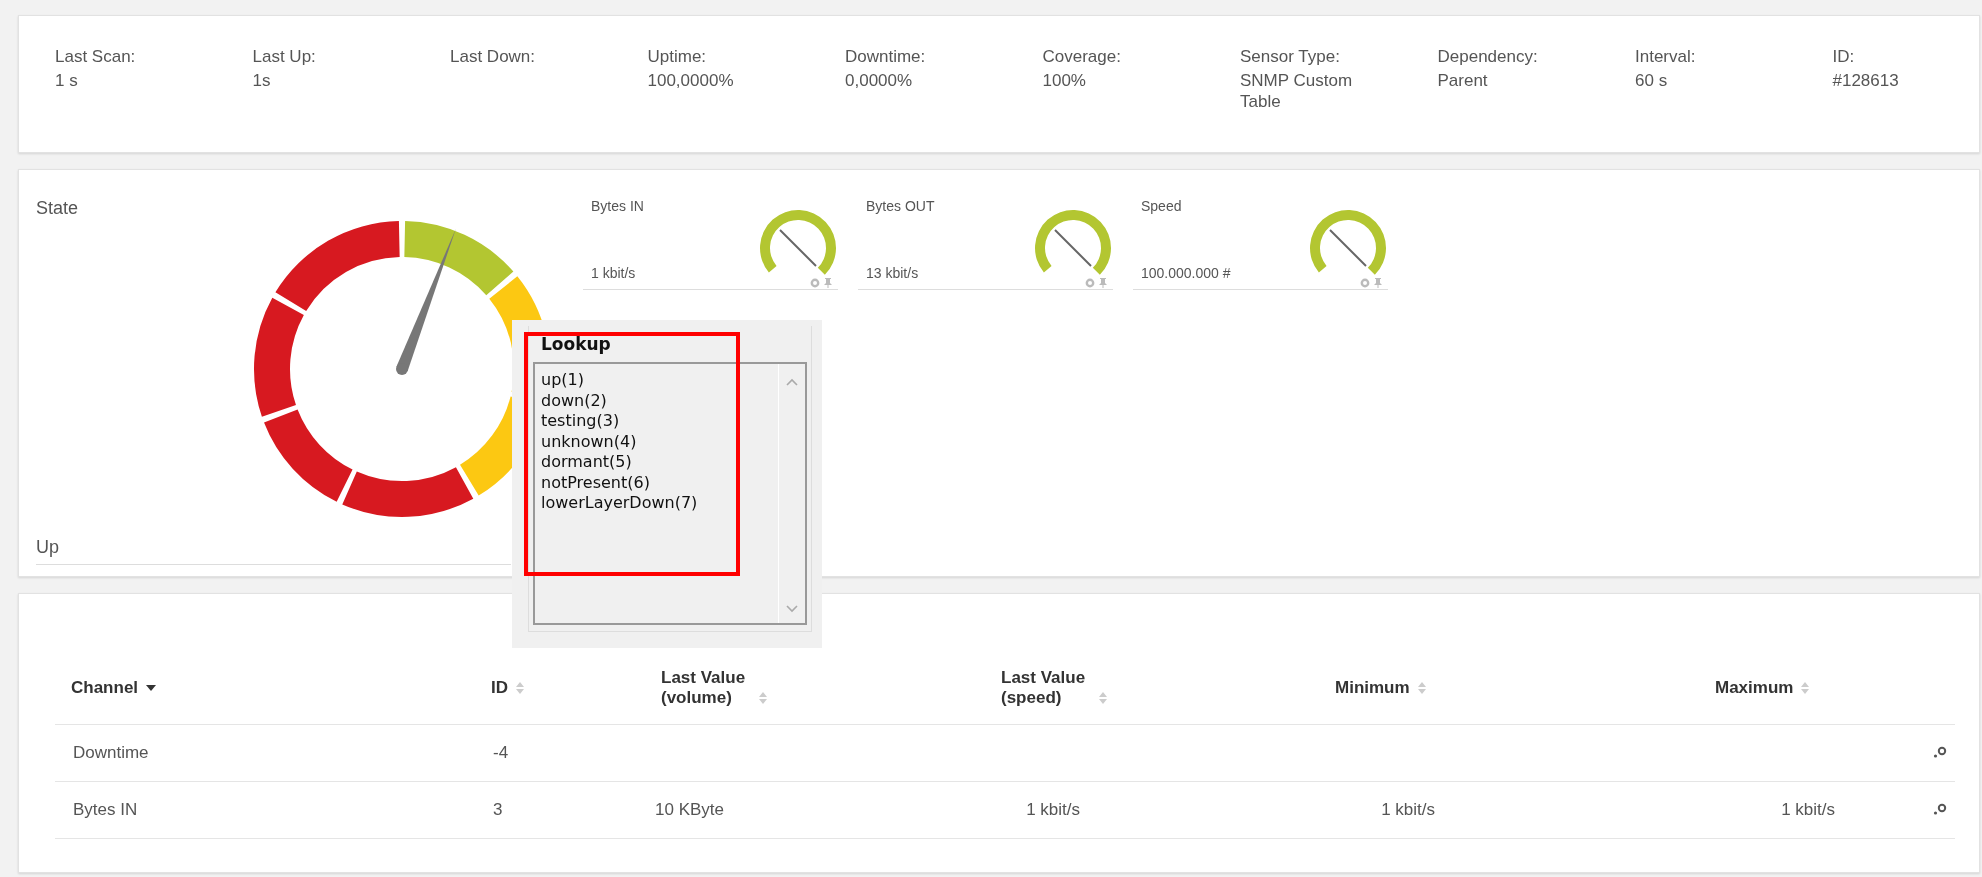  What do you see at coordinates (1297, 91) in the screenshot?
I see `info-value: SNMP Custom Table` at bounding box center [1297, 91].